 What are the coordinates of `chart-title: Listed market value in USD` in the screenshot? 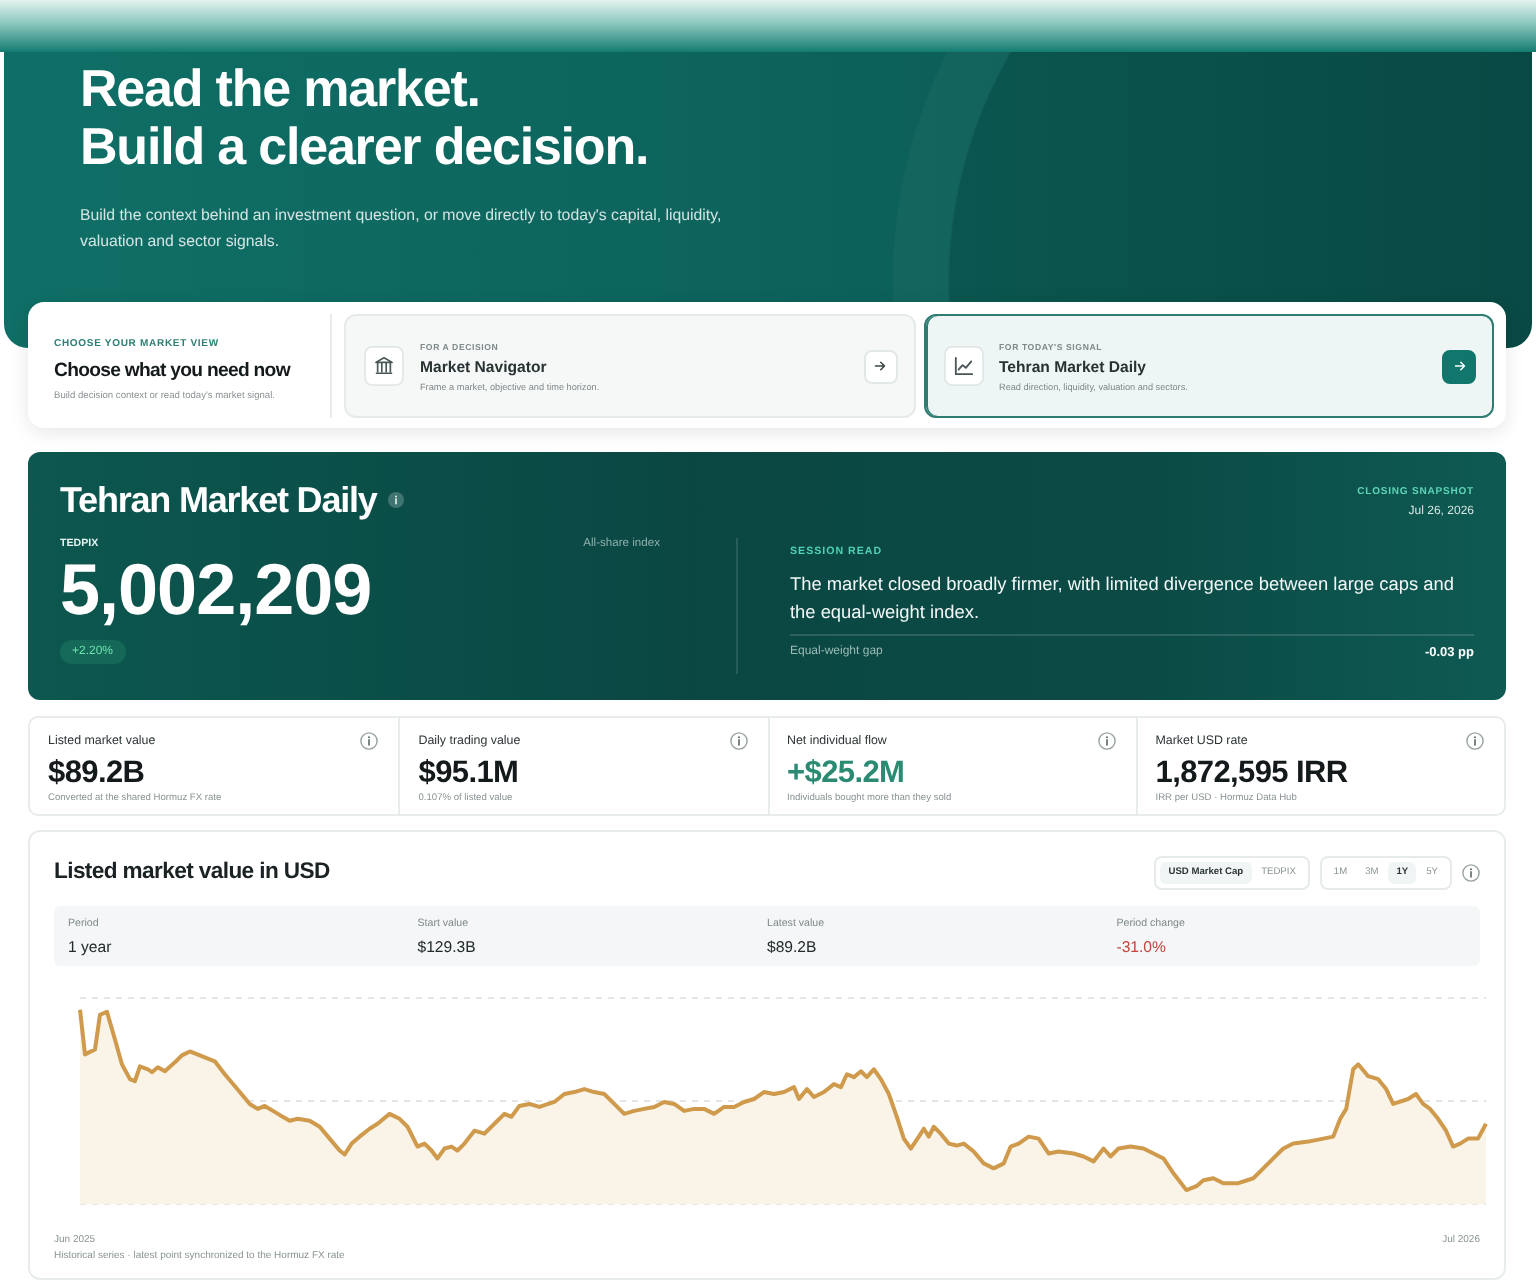 It's located at (192, 872).